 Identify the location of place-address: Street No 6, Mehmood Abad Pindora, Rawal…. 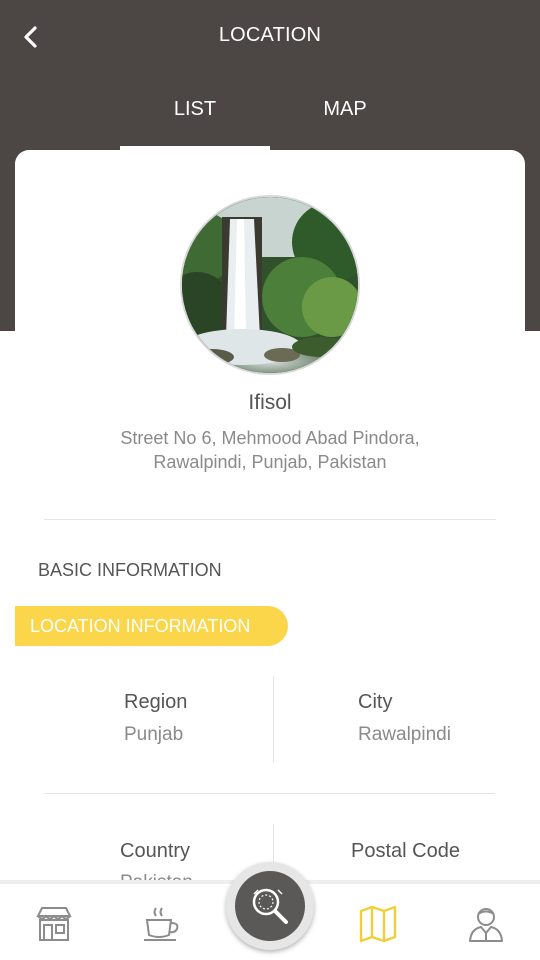
(270, 450).